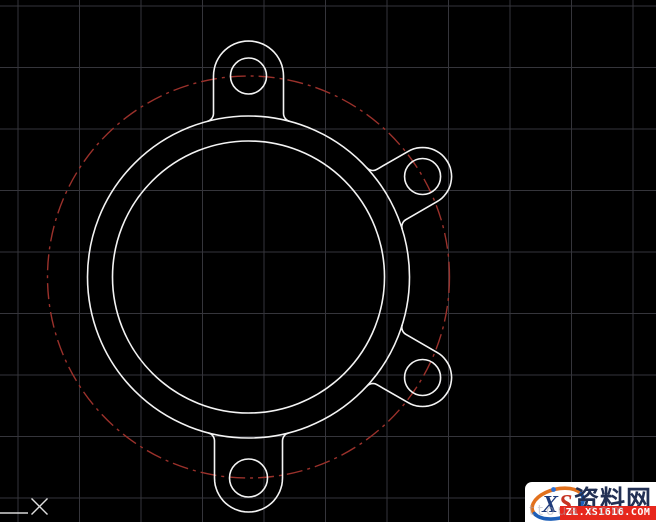  I want to click on logo-letter-x: X, so click(550, 505).